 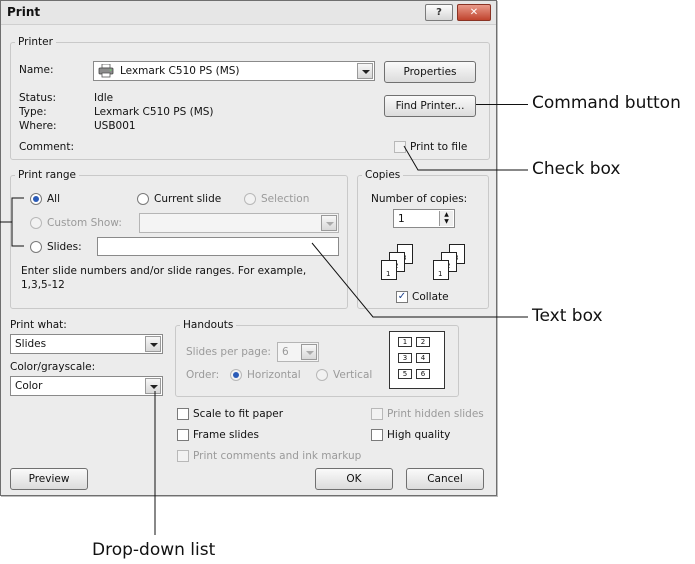 What do you see at coordinates (567, 316) in the screenshot?
I see `callout-text-box: Text box` at bounding box center [567, 316].